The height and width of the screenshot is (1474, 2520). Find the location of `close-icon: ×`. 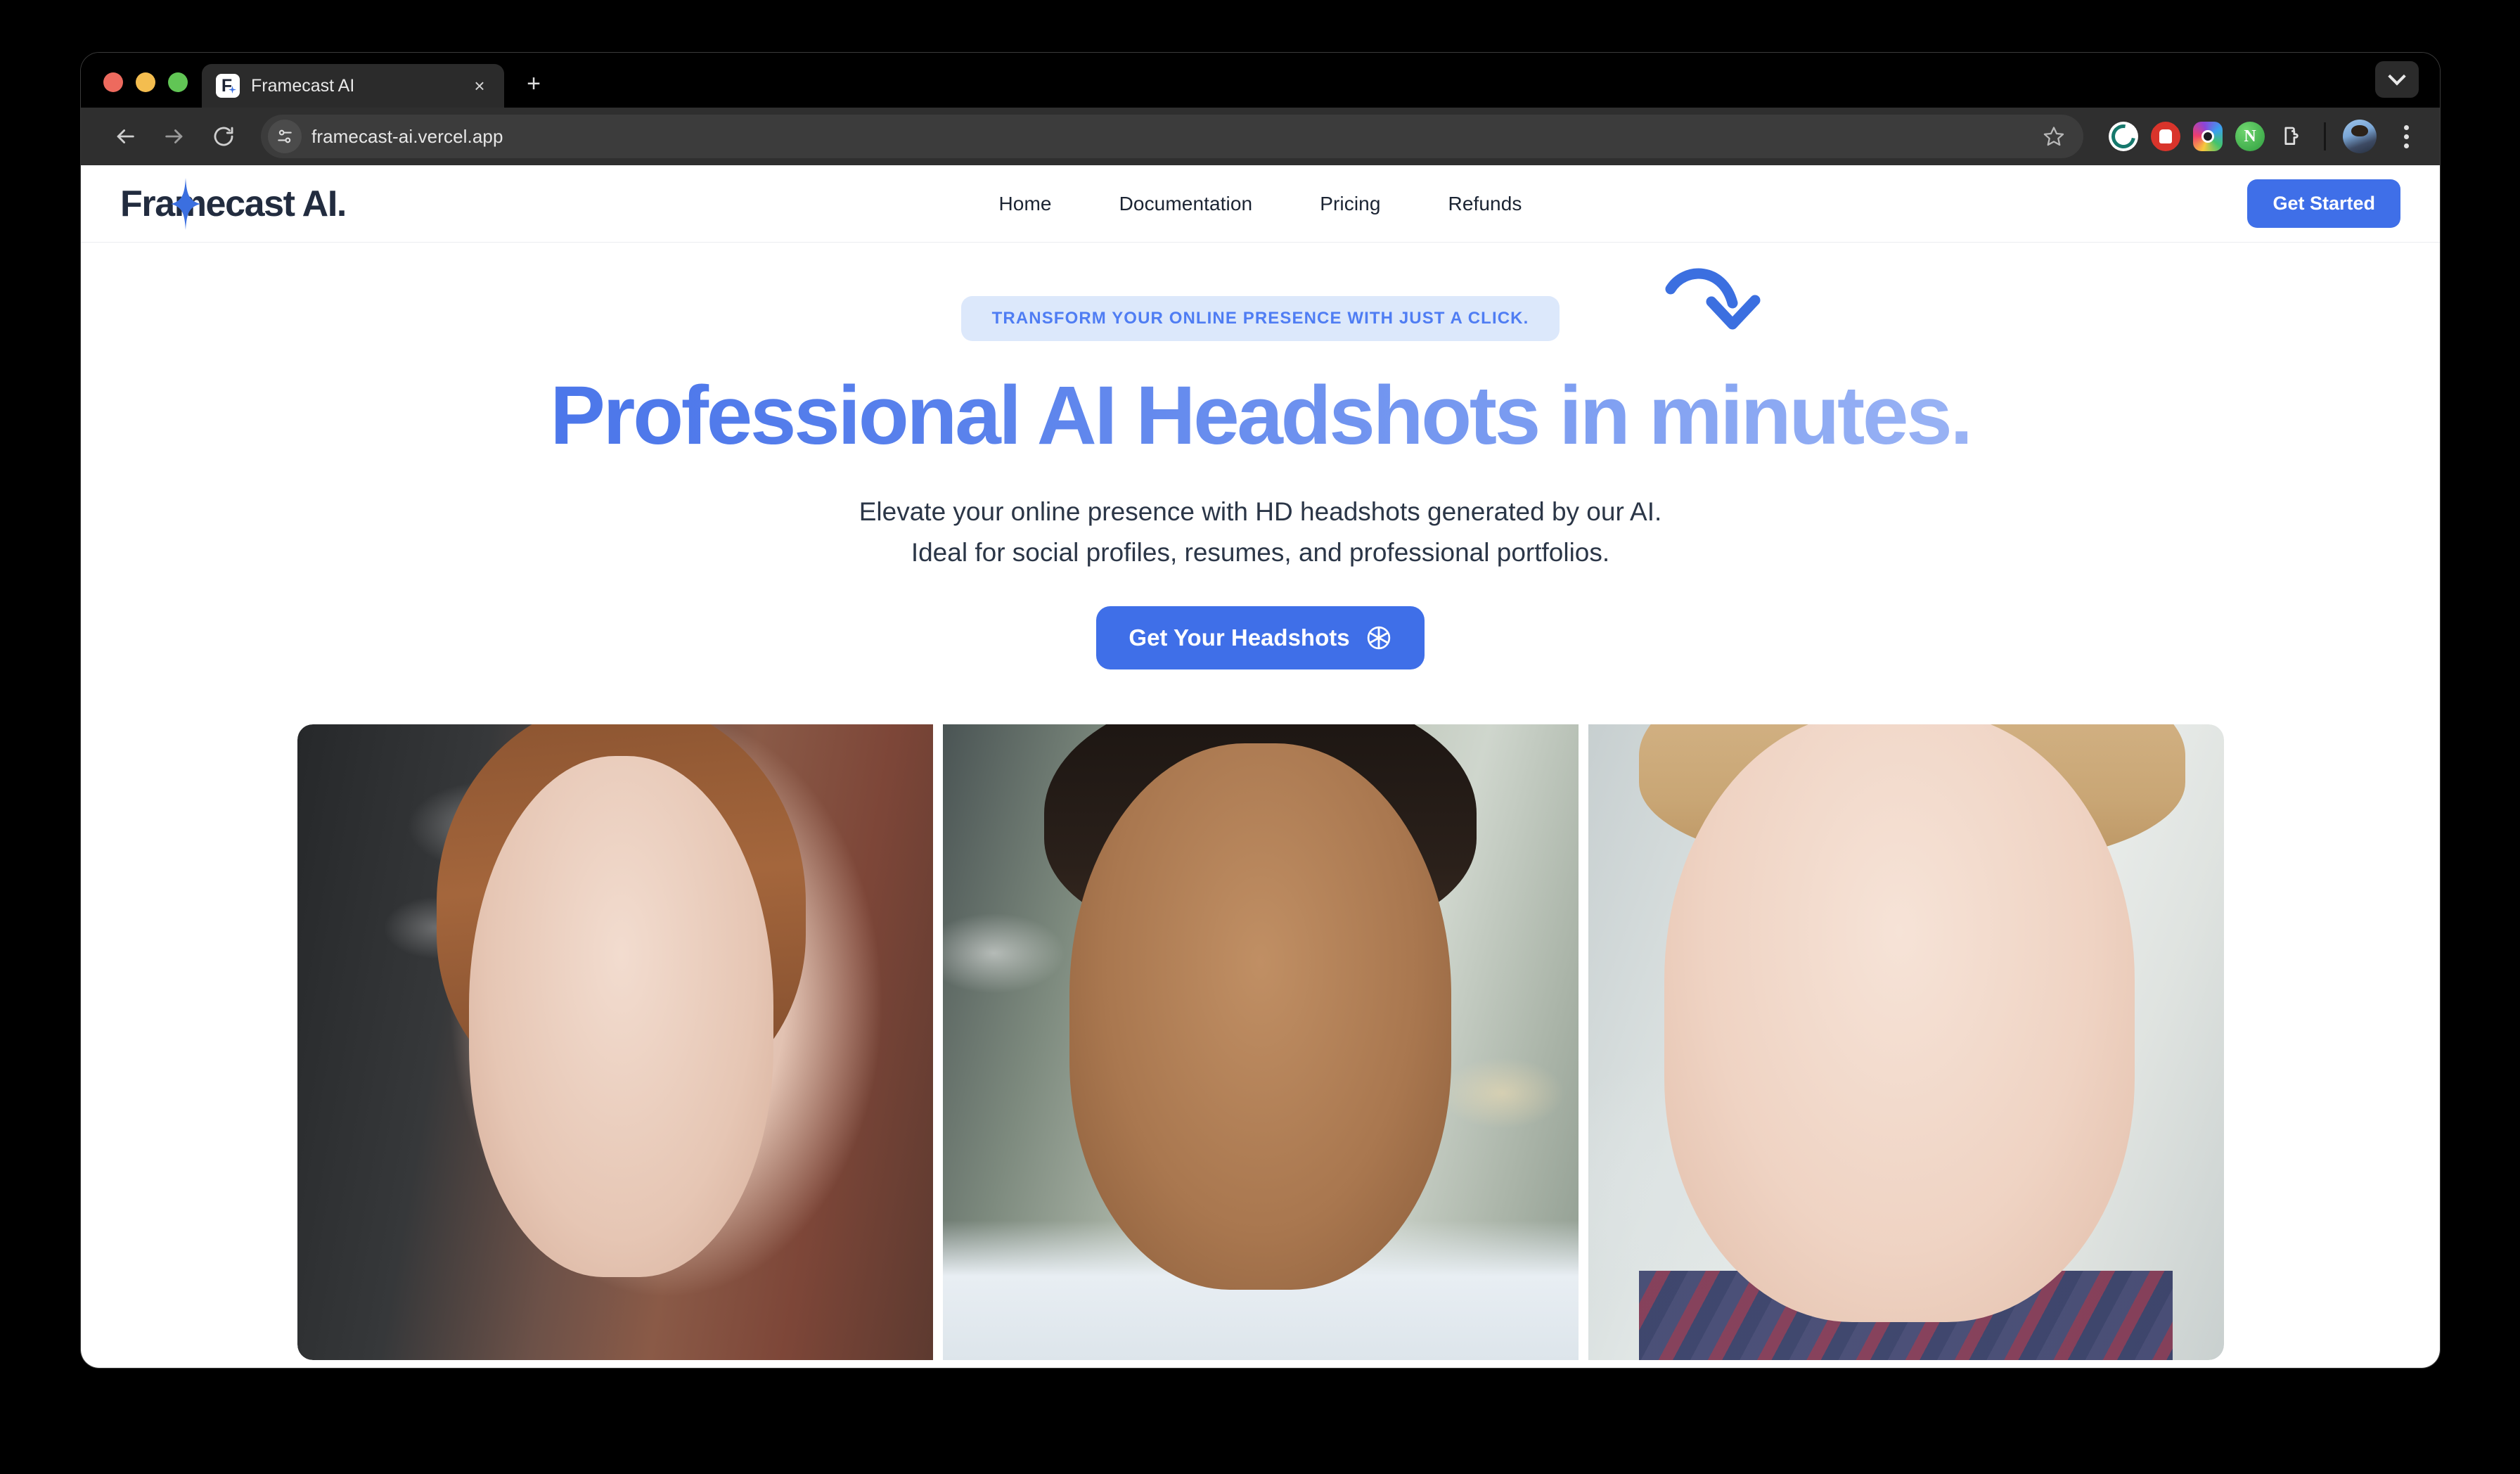

close-icon: × is located at coordinates (480, 86).